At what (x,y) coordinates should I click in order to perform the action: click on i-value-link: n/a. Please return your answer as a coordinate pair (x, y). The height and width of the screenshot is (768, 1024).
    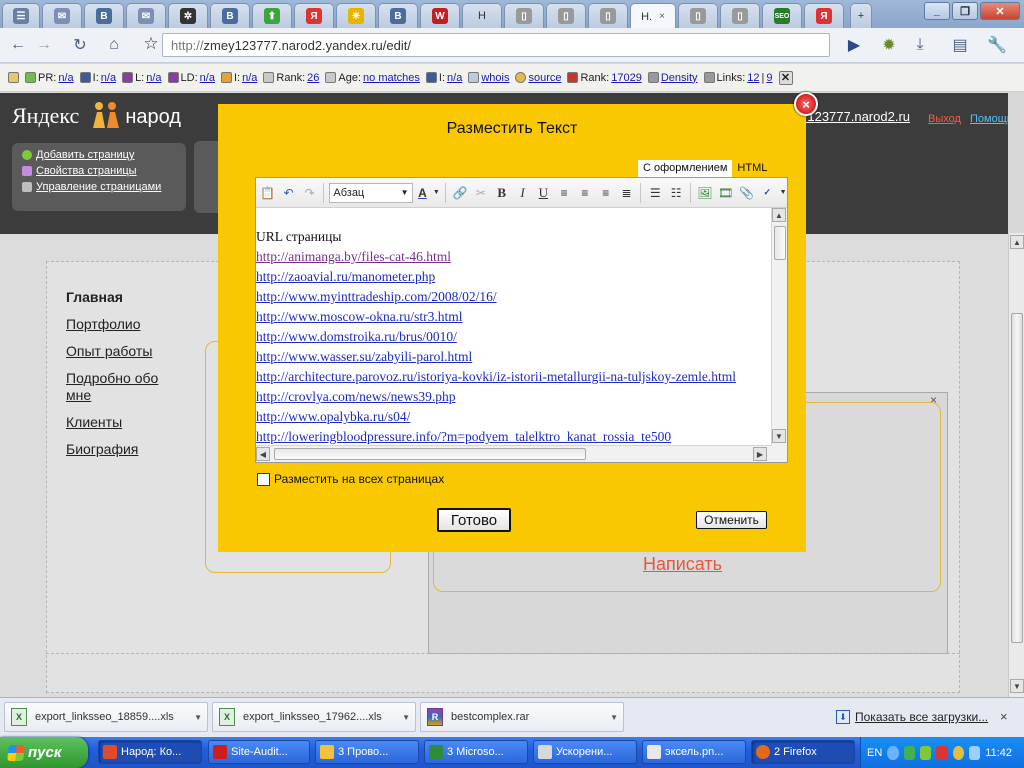
    Looking at the image, I should click on (108, 78).